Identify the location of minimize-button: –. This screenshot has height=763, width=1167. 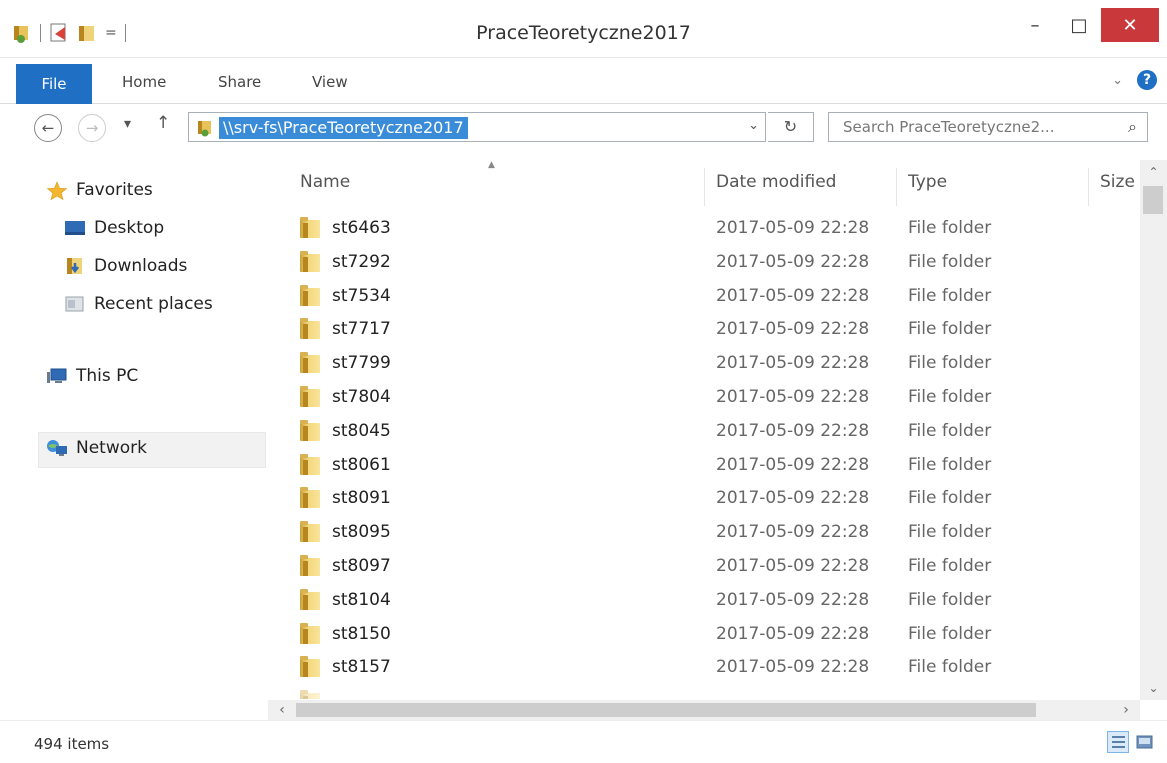
(1035, 25).